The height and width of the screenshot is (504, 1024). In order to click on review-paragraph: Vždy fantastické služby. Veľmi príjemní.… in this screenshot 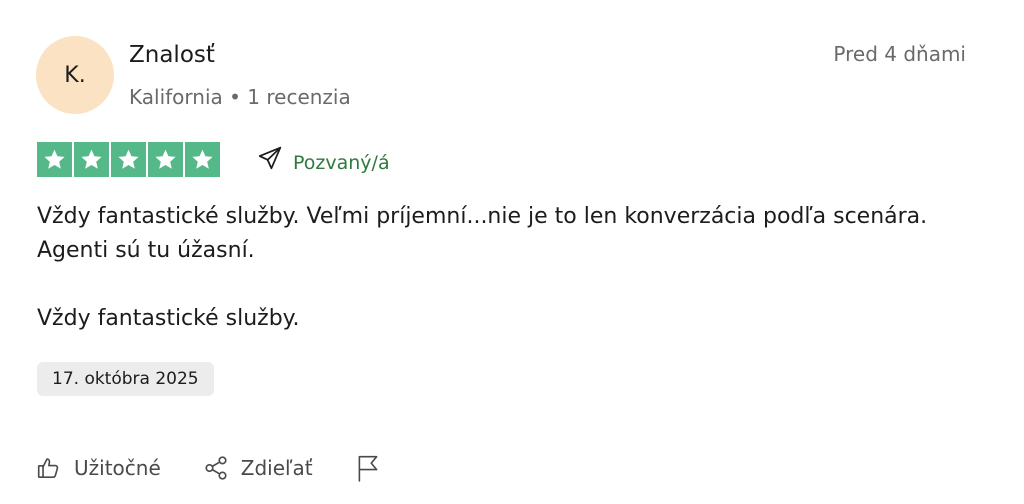, I will do `click(482, 233)`.